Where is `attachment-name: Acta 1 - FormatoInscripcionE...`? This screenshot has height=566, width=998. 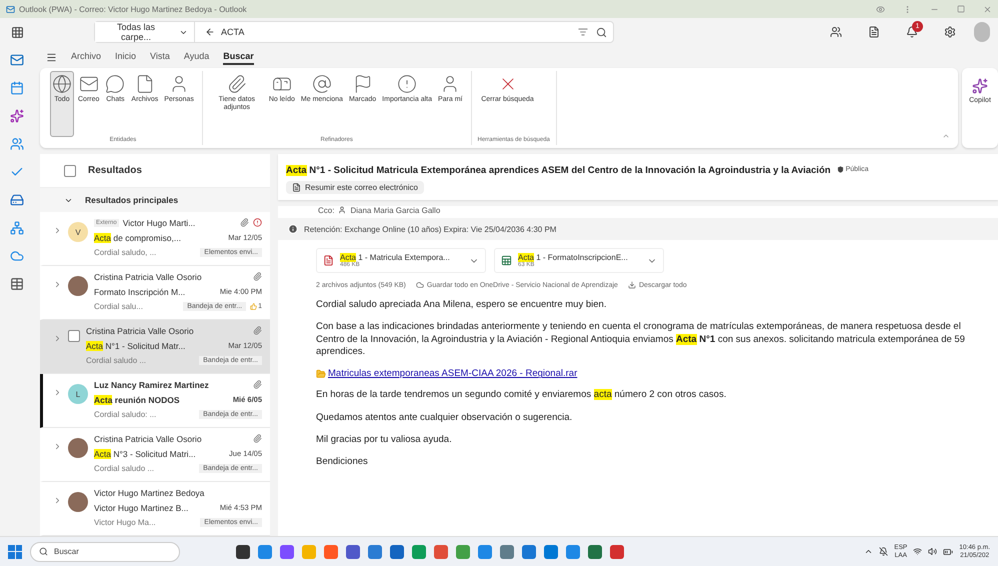 attachment-name: Acta 1 - FormatoInscripcionE... is located at coordinates (573, 257).